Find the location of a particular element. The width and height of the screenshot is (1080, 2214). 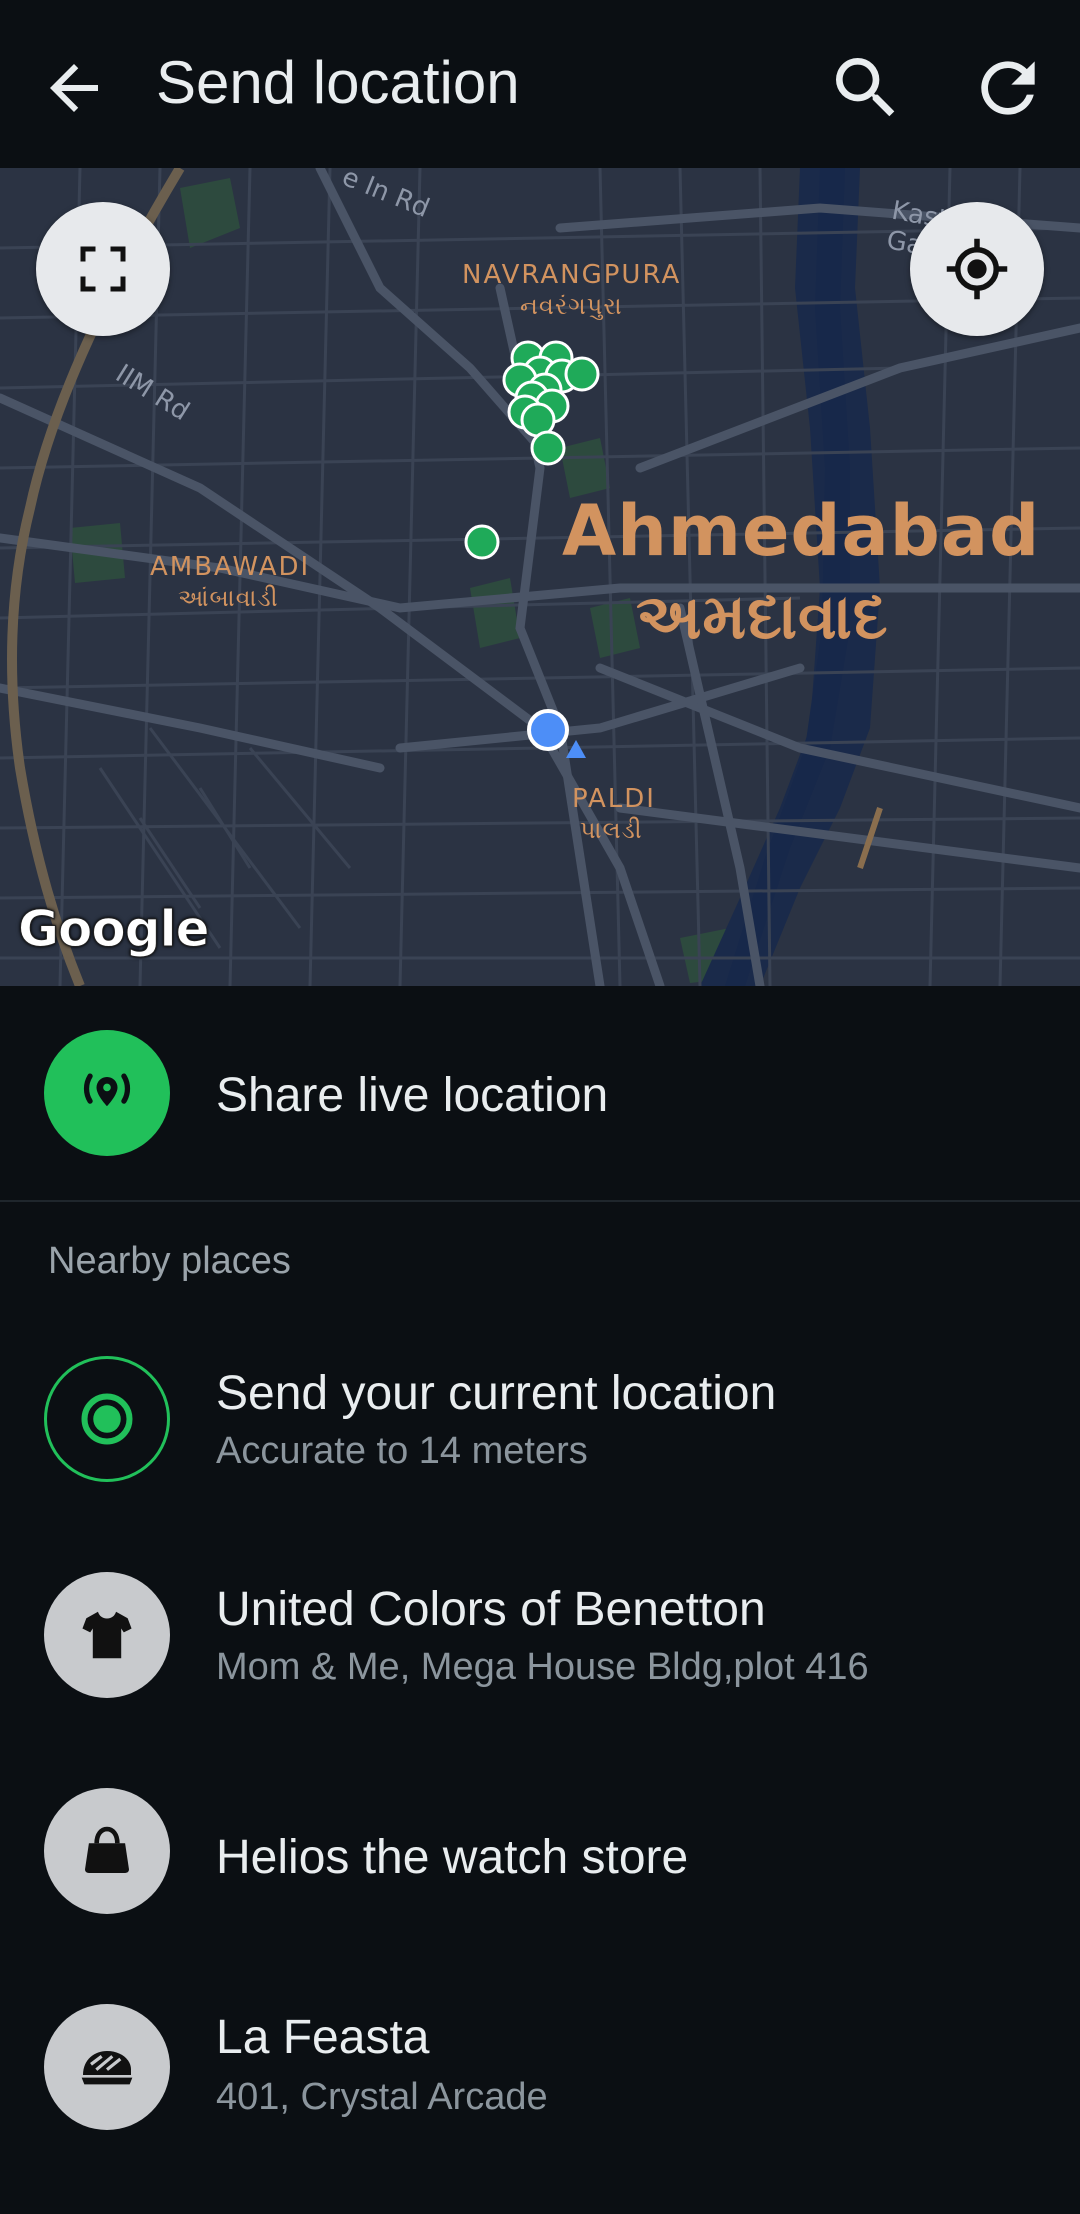

share-live-location-row: Share live location is located at coordinates (540, 1094).